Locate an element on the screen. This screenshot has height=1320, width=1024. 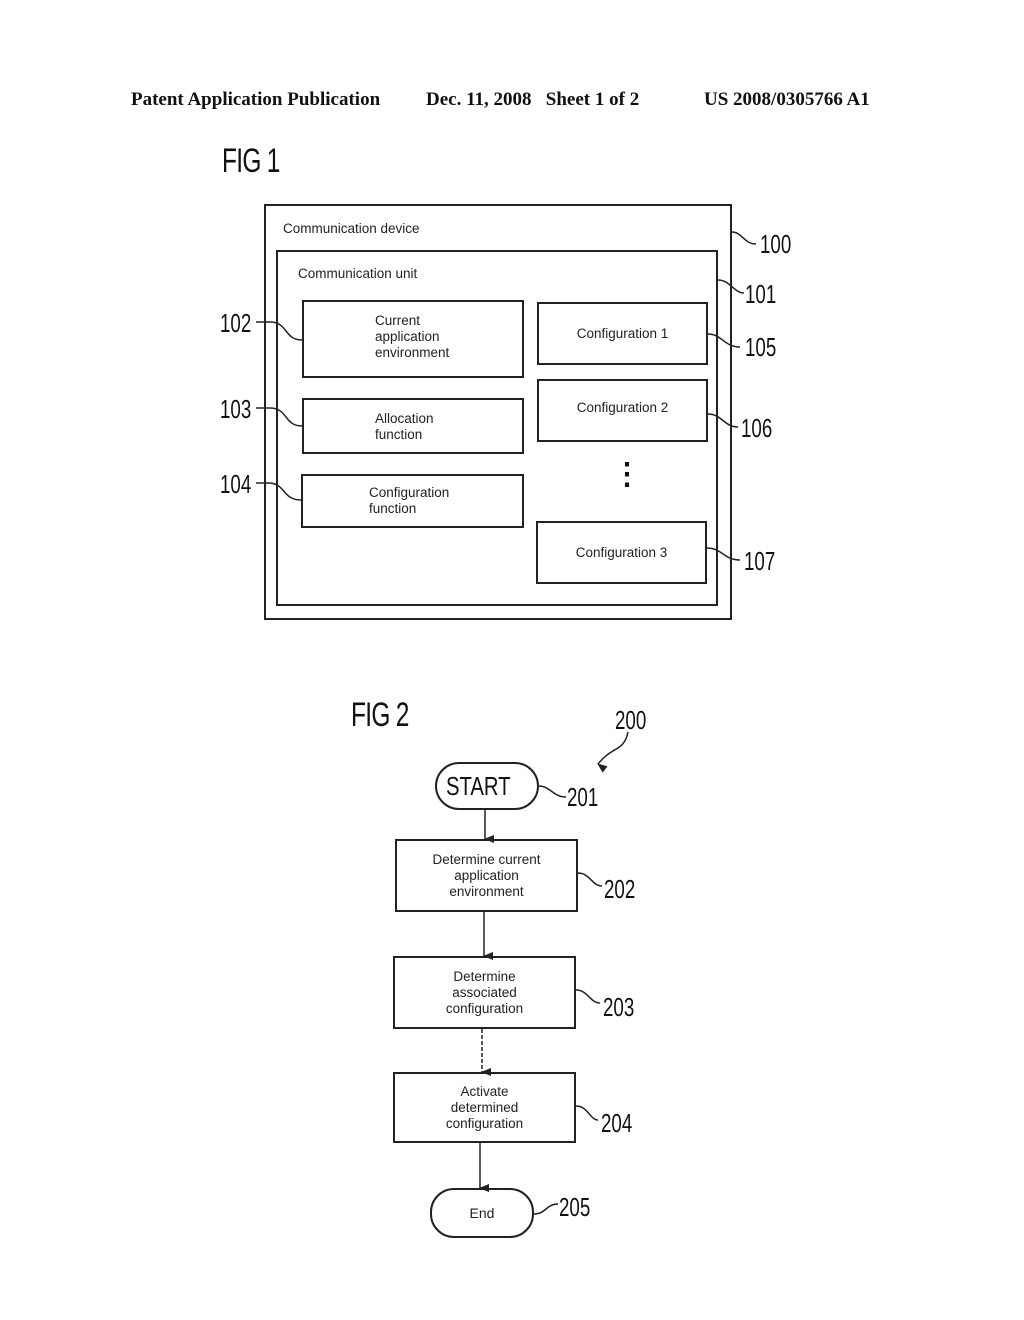
configuration-function-block: Configuration function is located at coordinates (412, 501).